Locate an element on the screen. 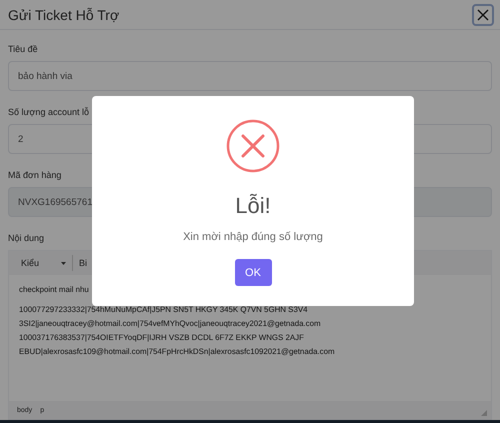 The image size is (500, 423). style-dropdown: Kiểu is located at coordinates (44, 263).